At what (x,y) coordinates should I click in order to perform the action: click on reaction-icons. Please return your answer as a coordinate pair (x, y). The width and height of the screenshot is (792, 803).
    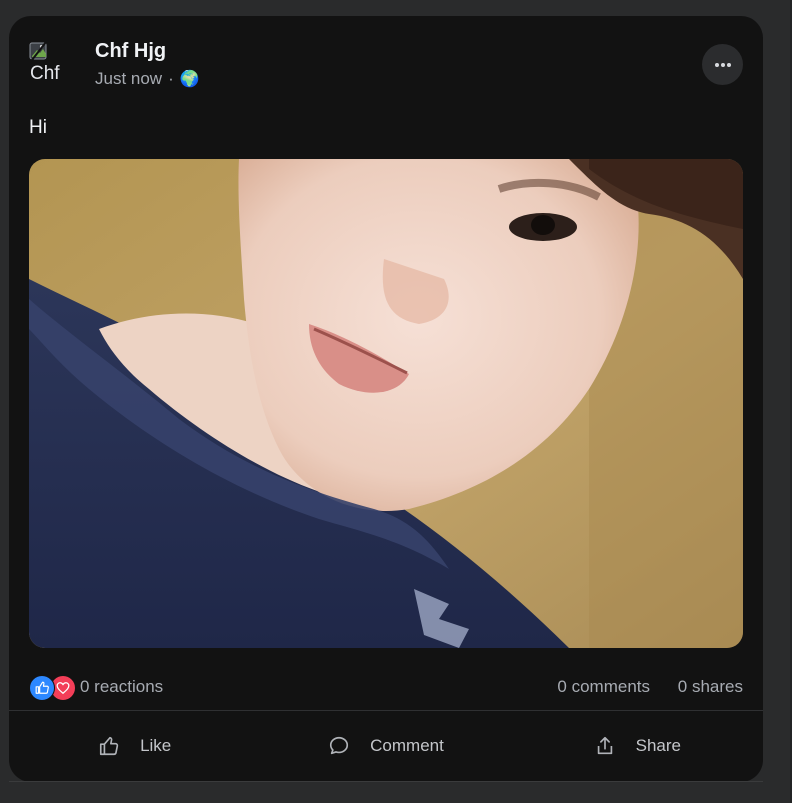
    Looking at the image, I should click on (53, 688).